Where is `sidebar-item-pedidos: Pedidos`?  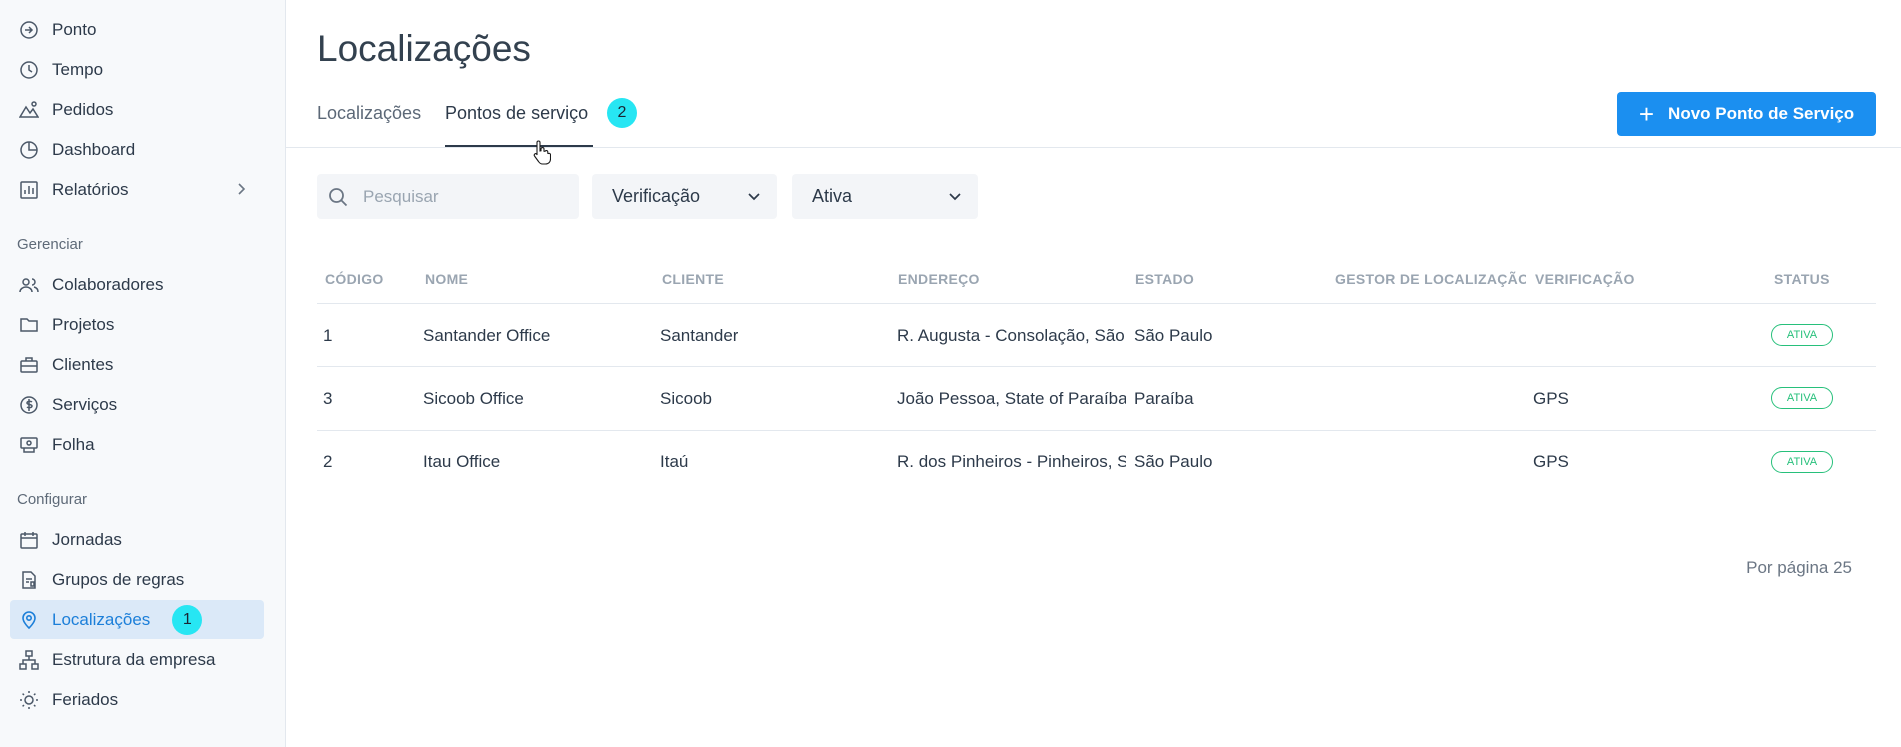
sidebar-item-pedidos: Pedidos is located at coordinates (137, 109).